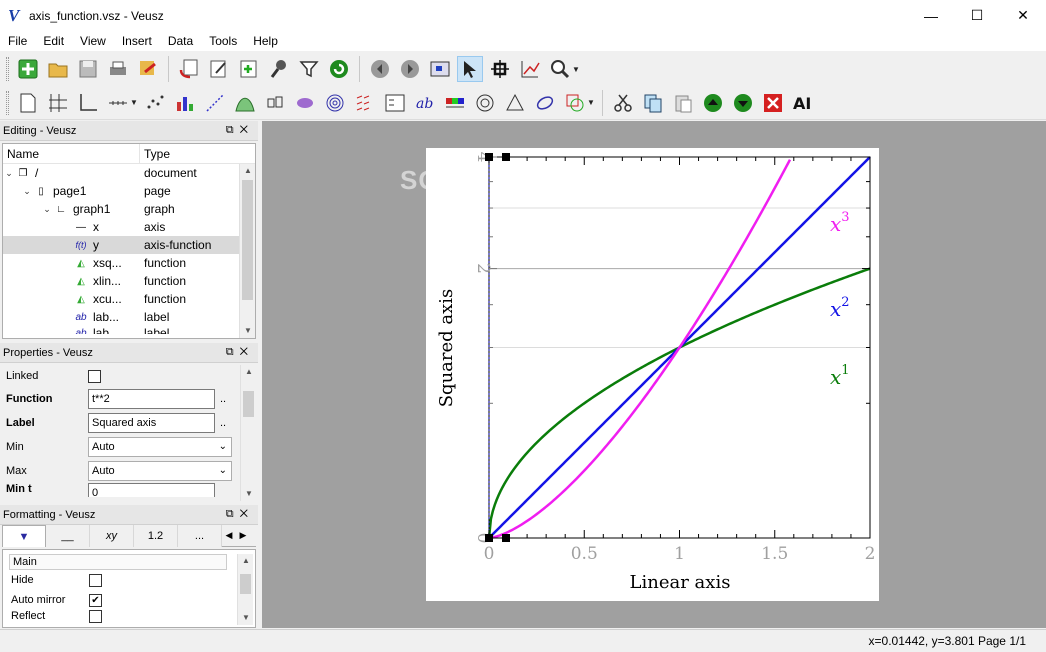 This screenshot has height=652, width=1046. I want to click on tree-item-document: ⌄ ❐ / document, so click(129, 173).